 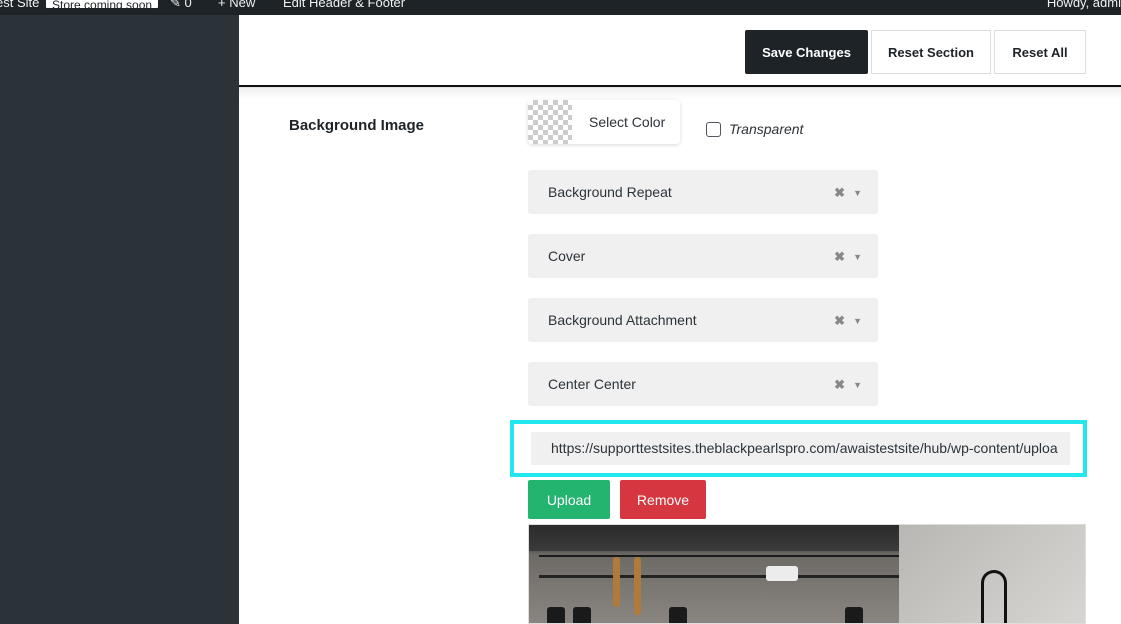 I want to click on reset-section-button: Reset Section, so click(x=931, y=52).